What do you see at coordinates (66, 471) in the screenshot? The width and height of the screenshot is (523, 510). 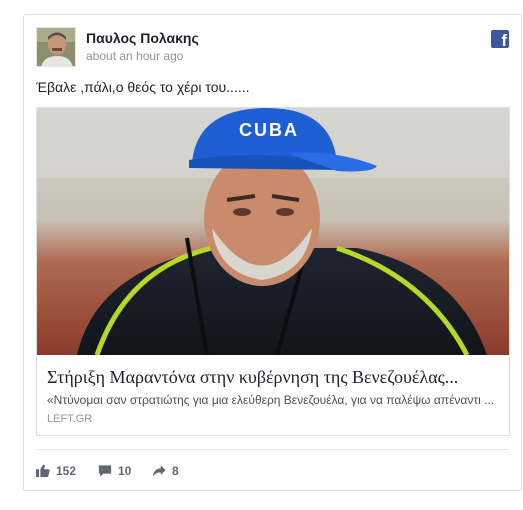 I see `likes-count: 152` at bounding box center [66, 471].